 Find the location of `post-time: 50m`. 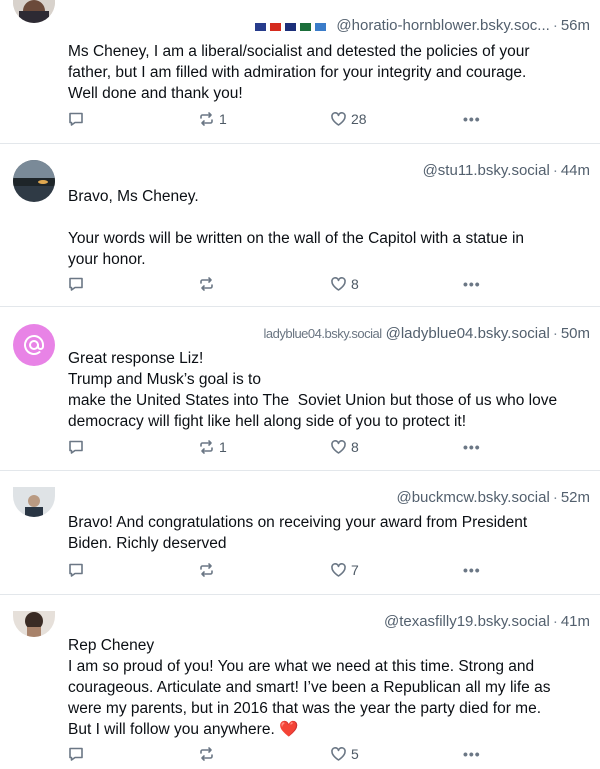

post-time: 50m is located at coordinates (575, 333).